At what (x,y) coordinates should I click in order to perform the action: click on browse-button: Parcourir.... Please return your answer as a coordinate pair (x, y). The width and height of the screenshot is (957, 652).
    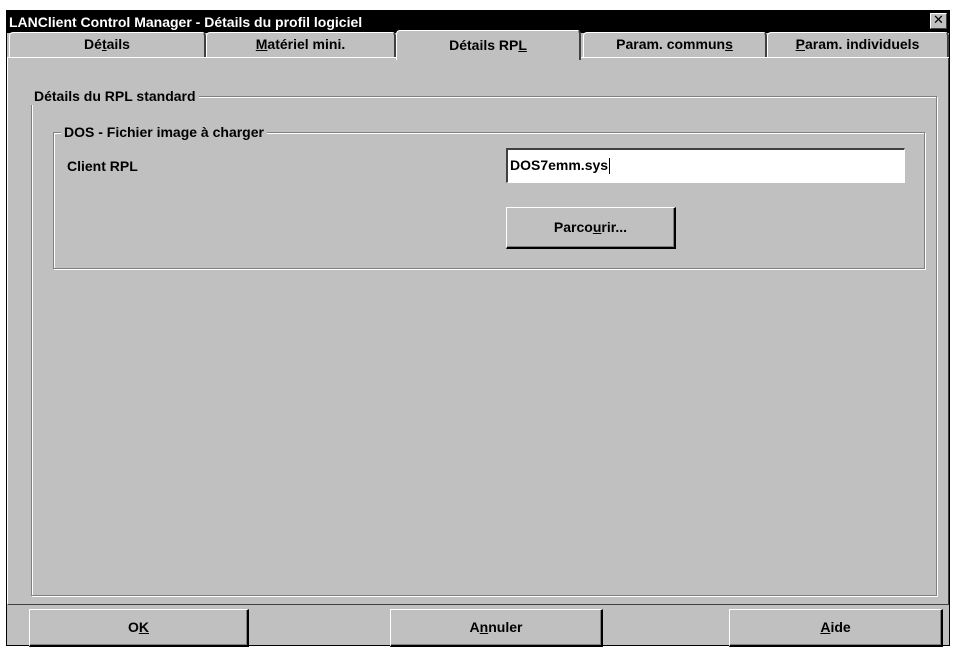
    Looking at the image, I should click on (591, 228).